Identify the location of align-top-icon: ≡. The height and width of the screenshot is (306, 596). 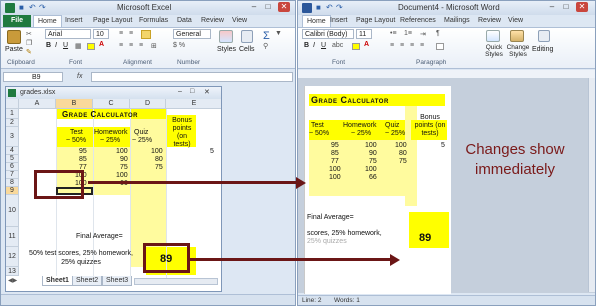
(121, 33).